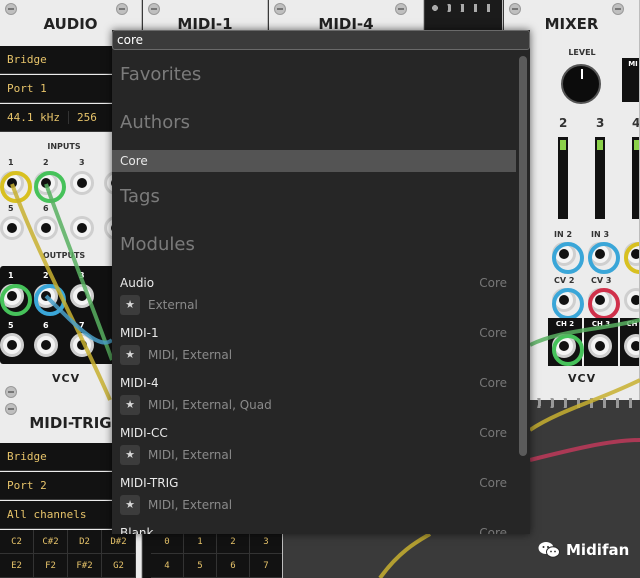 The height and width of the screenshot is (578, 640). Describe the element at coordinates (314, 530) in the screenshot. I see `module-item-blank: Blank Core` at that location.